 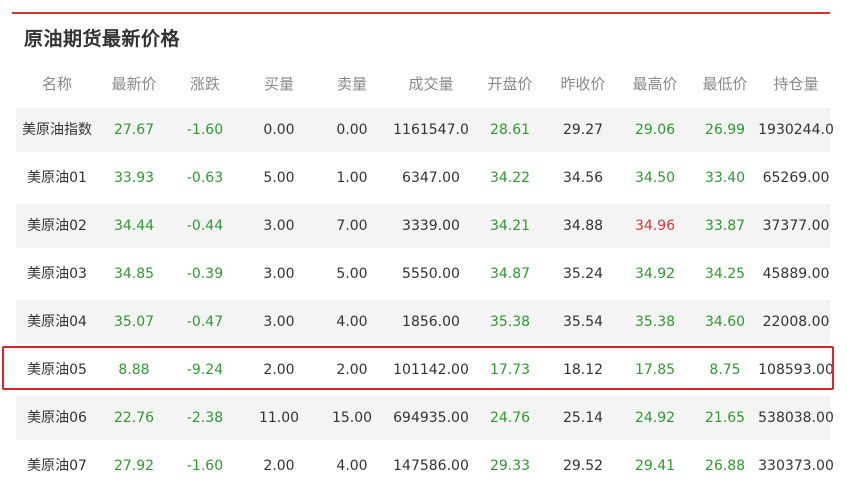 What do you see at coordinates (134, 274) in the screenshot?
I see `row-latest-price: 34.85` at bounding box center [134, 274].